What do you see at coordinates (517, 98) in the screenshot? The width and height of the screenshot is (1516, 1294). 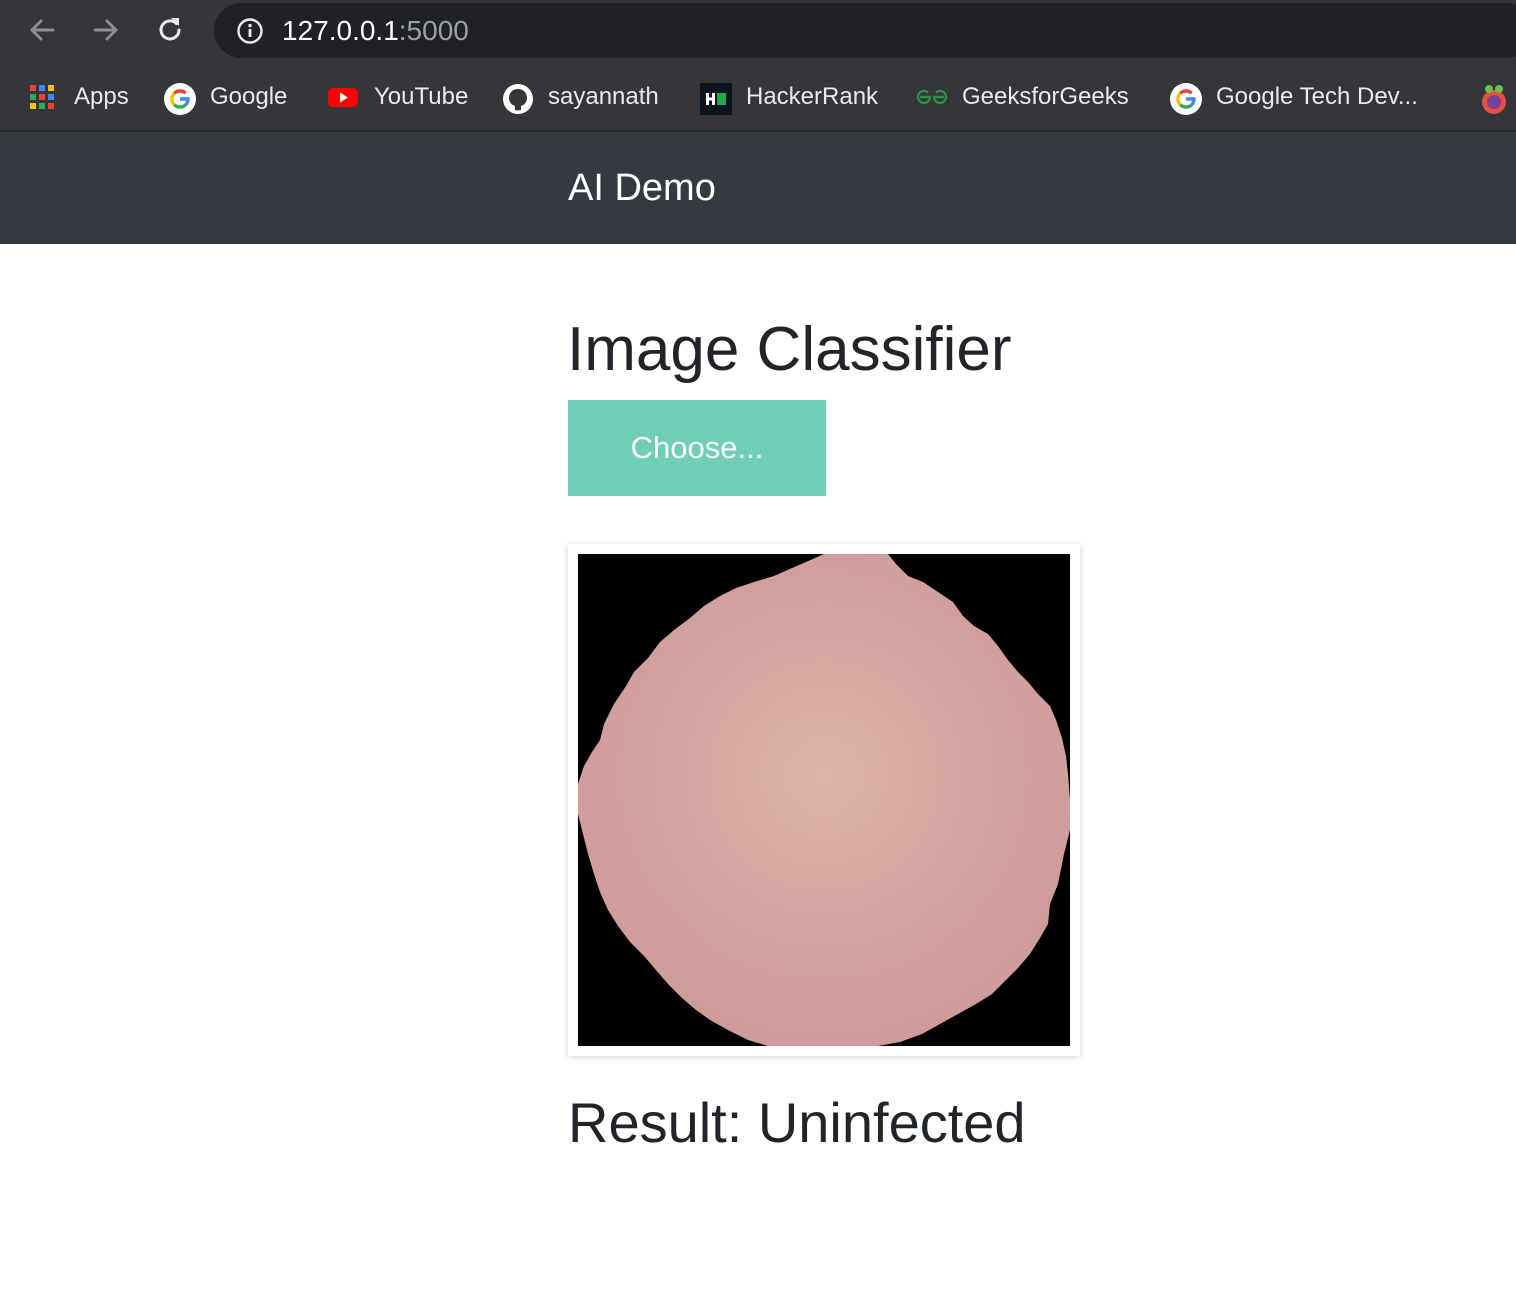 I see `github-icon` at bounding box center [517, 98].